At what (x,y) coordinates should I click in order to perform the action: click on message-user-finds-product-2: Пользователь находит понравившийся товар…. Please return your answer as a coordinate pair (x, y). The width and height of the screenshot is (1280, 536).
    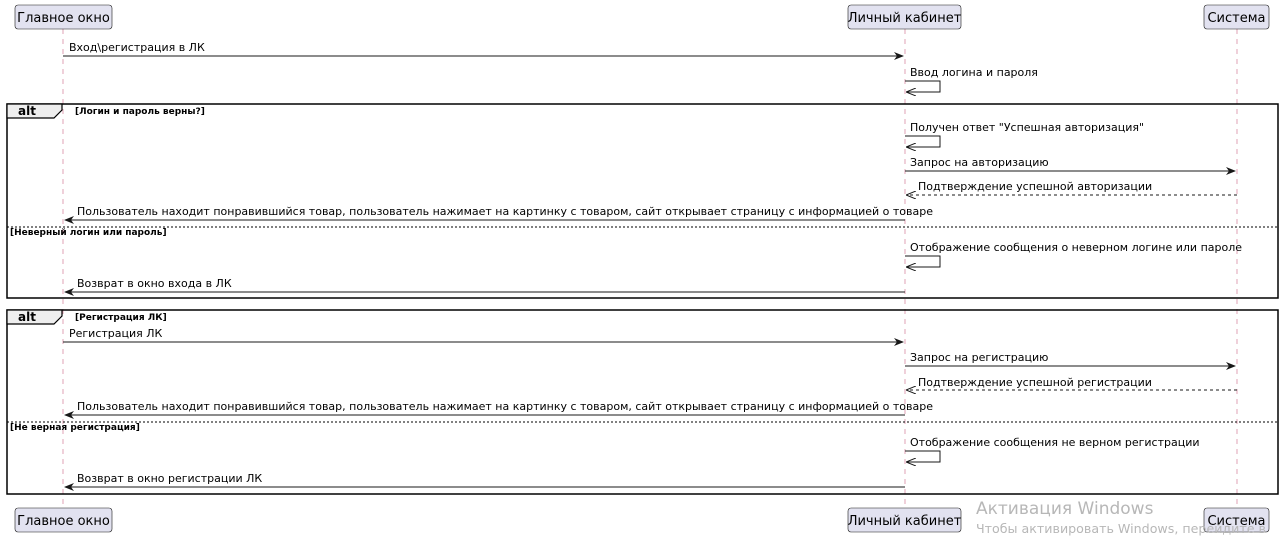
    Looking at the image, I should click on (498, 409).